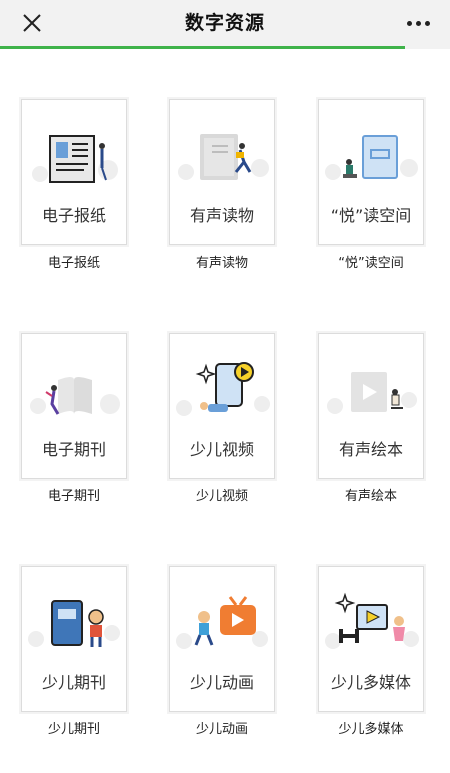  Describe the element at coordinates (74, 494) in the screenshot. I see `caption-e-journal: 电子期刊` at that location.